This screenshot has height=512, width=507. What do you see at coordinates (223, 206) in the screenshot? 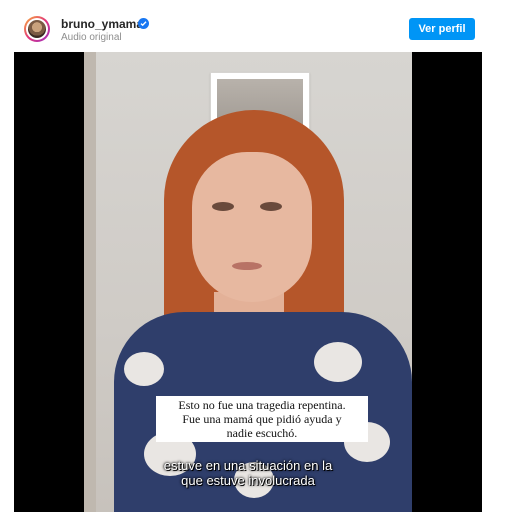
I see `left-eye` at bounding box center [223, 206].